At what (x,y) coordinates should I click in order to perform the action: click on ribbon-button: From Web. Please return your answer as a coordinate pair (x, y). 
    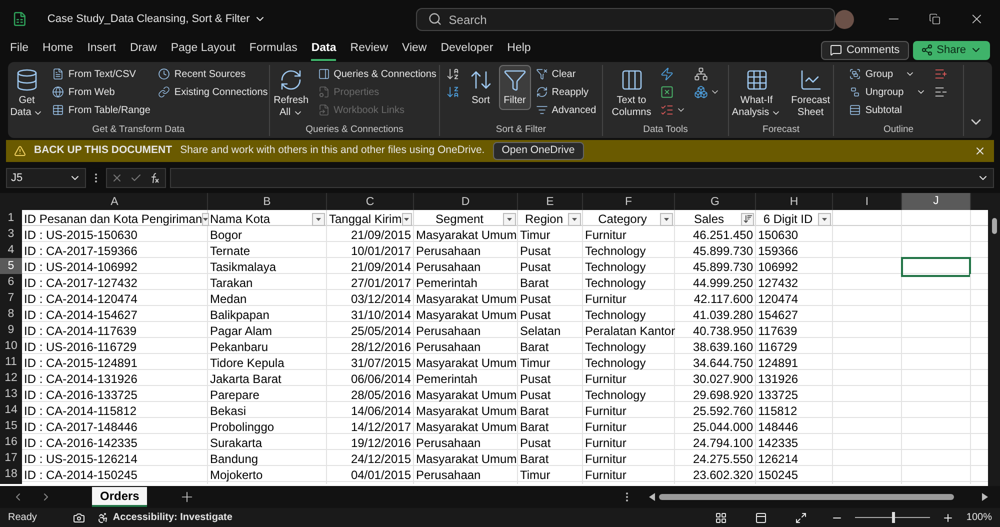
    Looking at the image, I should click on (101, 92).